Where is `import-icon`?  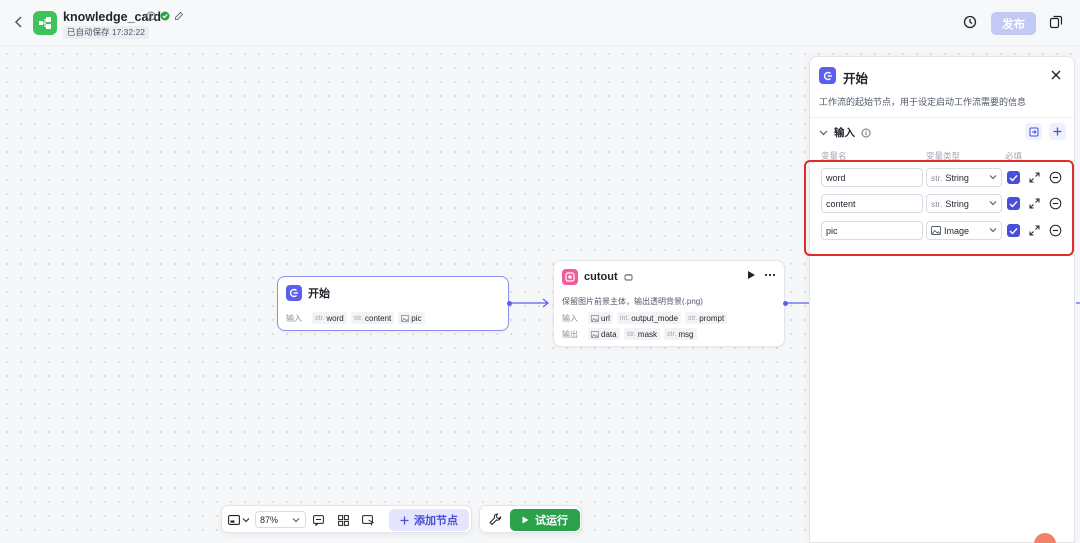 import-icon is located at coordinates (1033, 131).